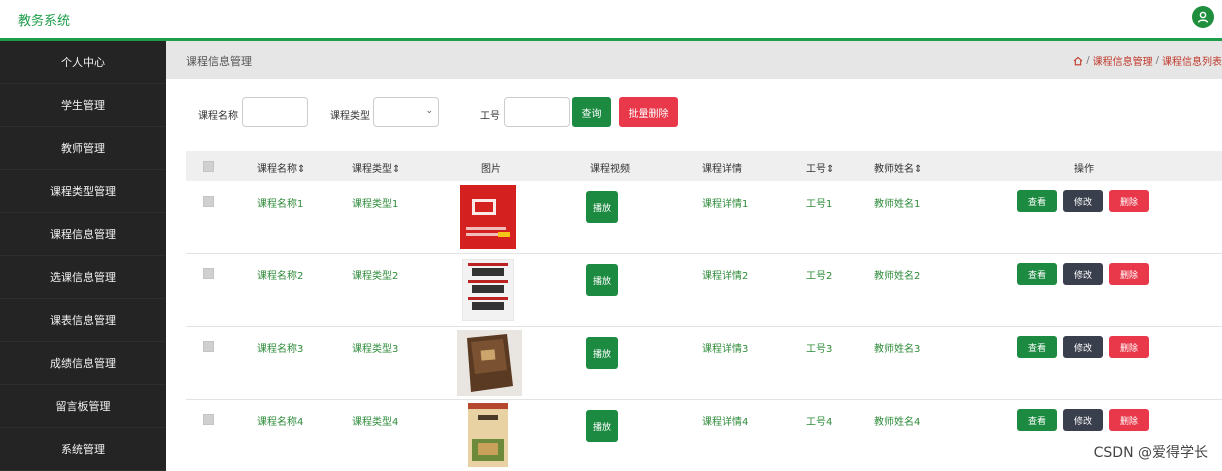  I want to click on teacher-id-input, so click(537, 112).